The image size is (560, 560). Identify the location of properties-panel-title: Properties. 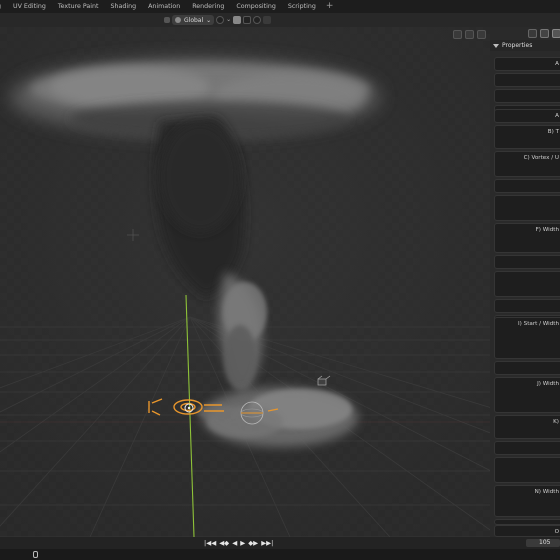
(517, 45).